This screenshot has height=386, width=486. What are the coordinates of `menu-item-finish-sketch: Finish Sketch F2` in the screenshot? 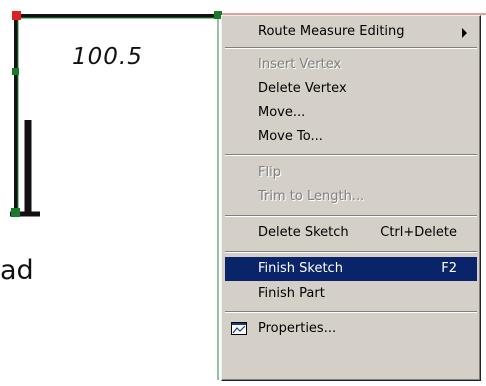 It's located at (351, 269).